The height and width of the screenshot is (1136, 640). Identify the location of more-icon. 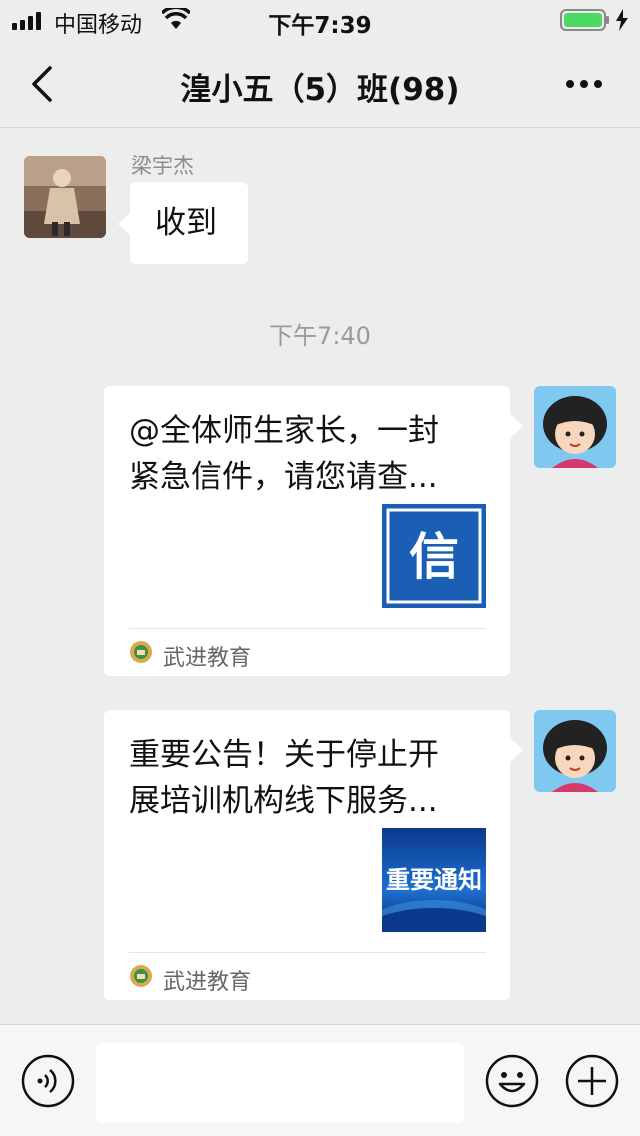
(584, 84).